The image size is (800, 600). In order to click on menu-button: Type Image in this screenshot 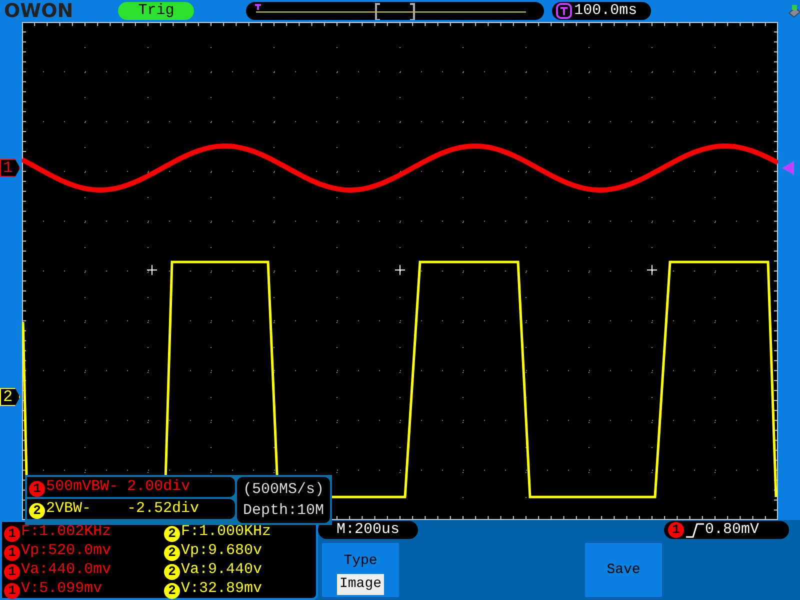, I will do `click(360, 570)`.